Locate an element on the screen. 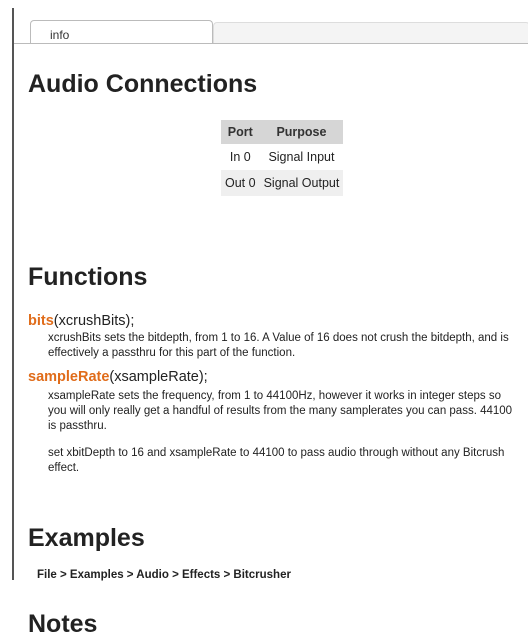 The height and width of the screenshot is (639, 528). tab-strip is located at coordinates (370, 32).